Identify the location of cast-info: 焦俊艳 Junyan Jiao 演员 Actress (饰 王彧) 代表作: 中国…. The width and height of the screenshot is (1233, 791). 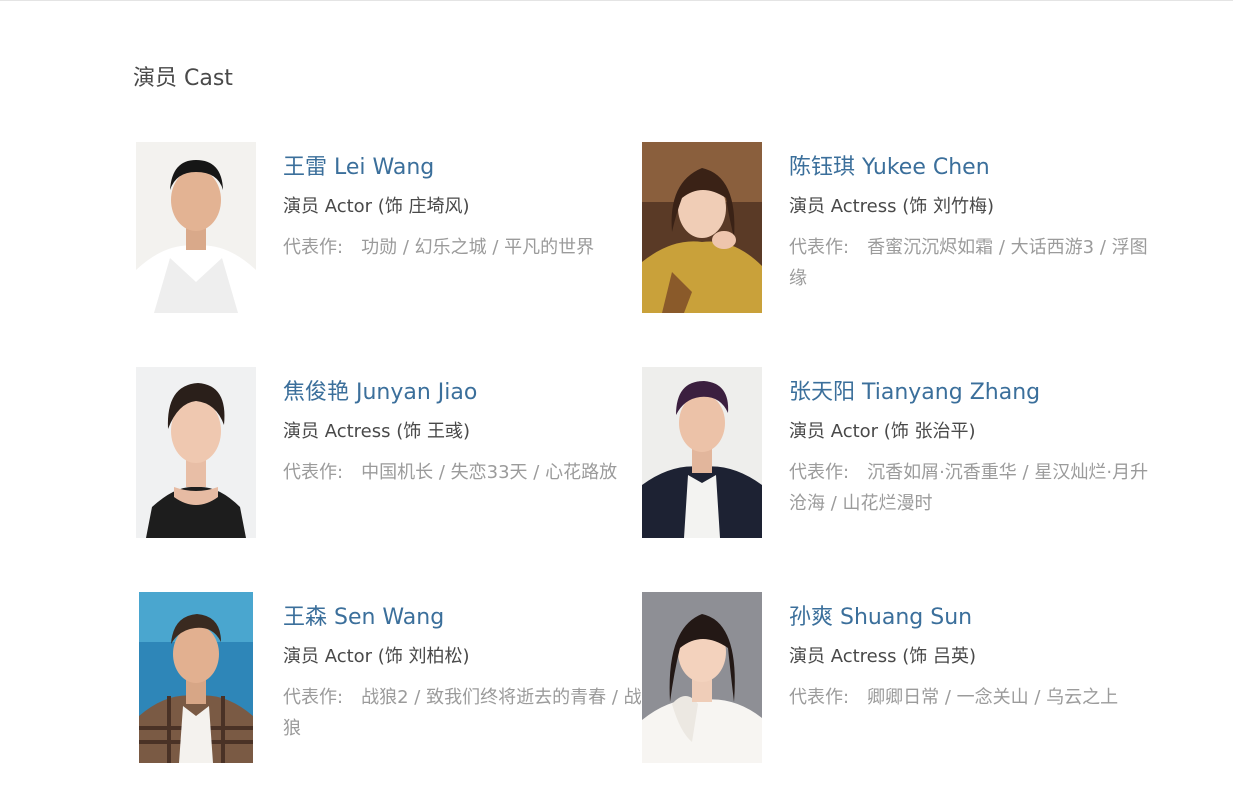
(463, 432).